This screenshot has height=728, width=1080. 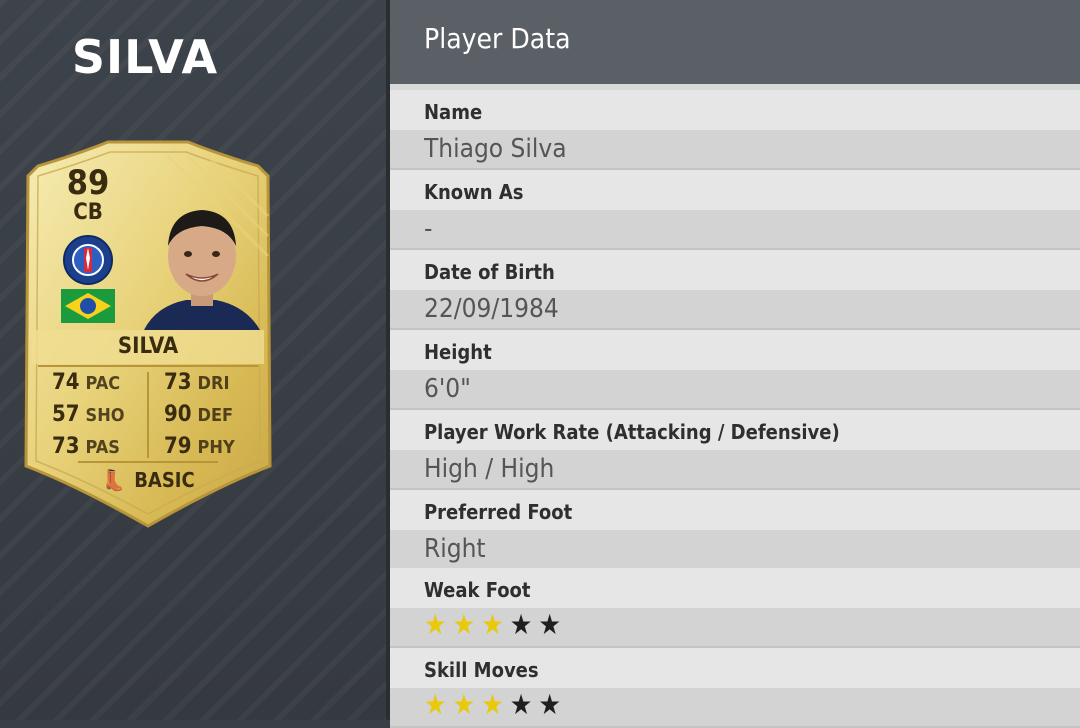 I want to click on card-rating: 89, so click(x=88, y=183).